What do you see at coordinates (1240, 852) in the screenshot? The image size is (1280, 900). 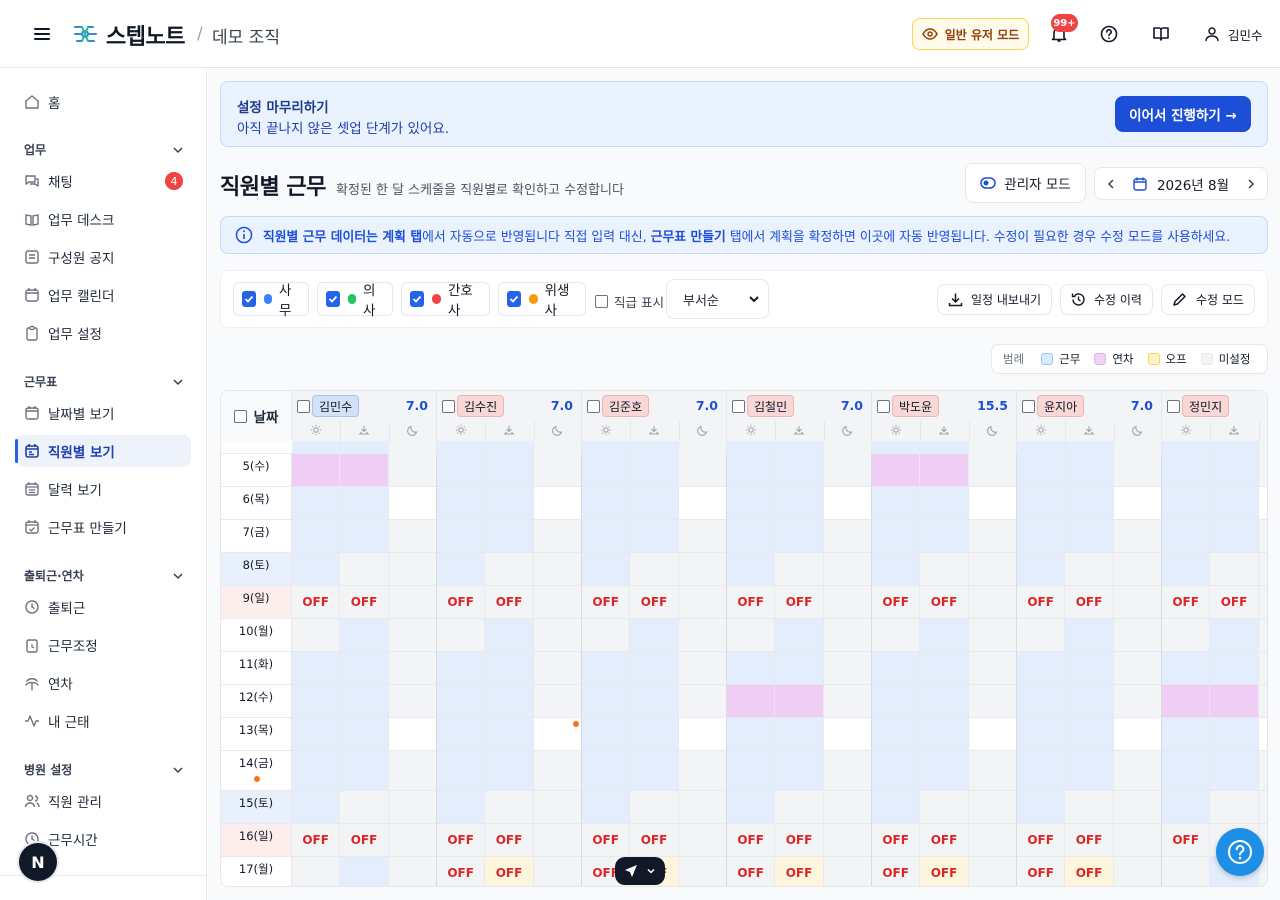 I see `help-fab` at bounding box center [1240, 852].